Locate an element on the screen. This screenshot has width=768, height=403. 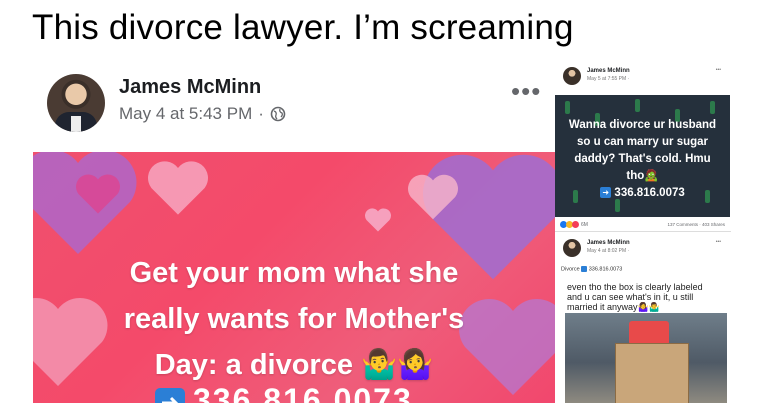
reactions-bar: 6M is located at coordinates (574, 224).